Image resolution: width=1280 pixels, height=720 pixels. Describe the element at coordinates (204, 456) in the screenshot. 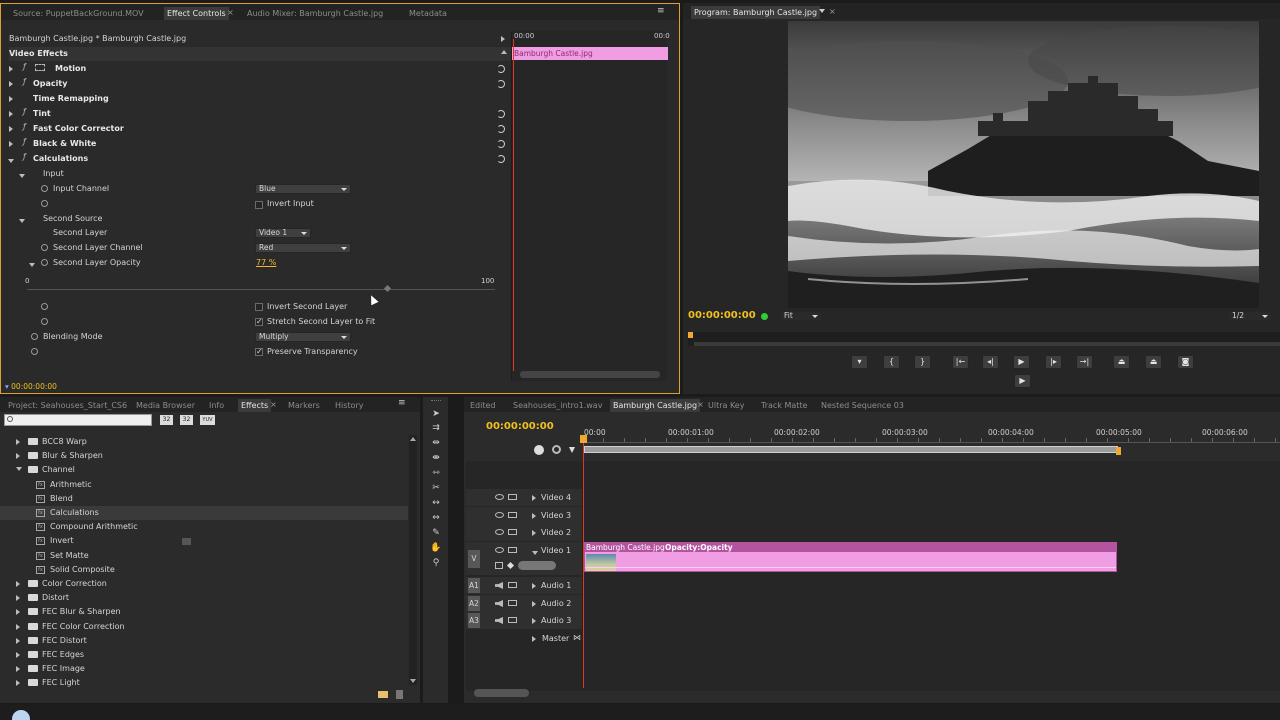

I see `effects-tree-item: Blur & Sharpen` at that location.